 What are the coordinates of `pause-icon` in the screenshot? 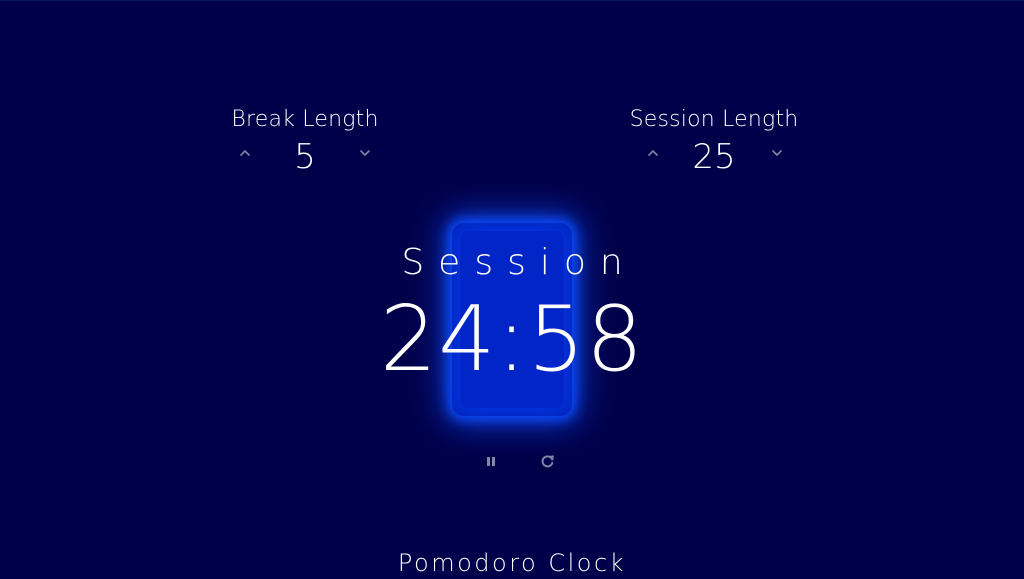 It's located at (491, 461).